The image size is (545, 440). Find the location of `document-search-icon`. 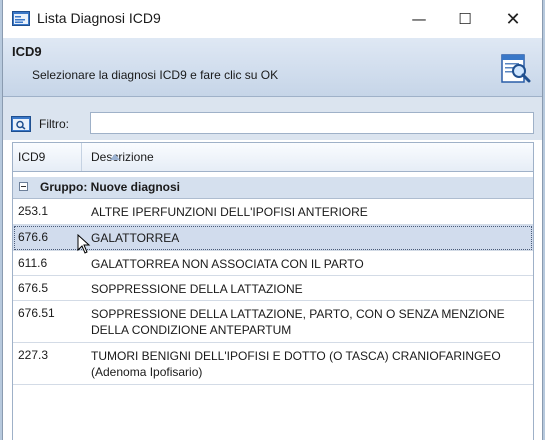

document-search-icon is located at coordinates (516, 68).